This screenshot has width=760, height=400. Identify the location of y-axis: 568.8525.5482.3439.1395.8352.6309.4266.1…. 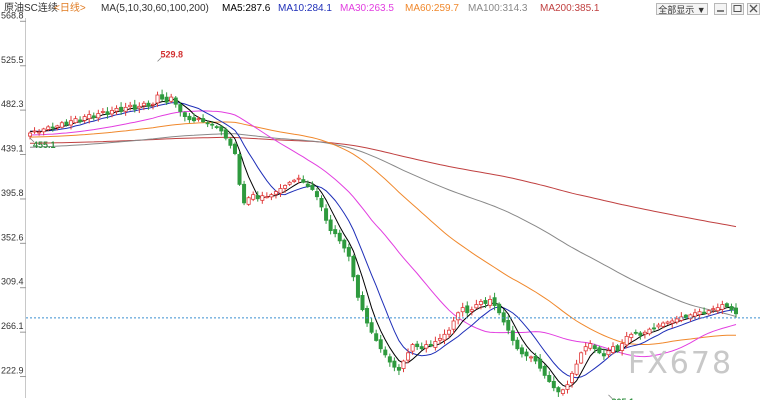
(13, 194).